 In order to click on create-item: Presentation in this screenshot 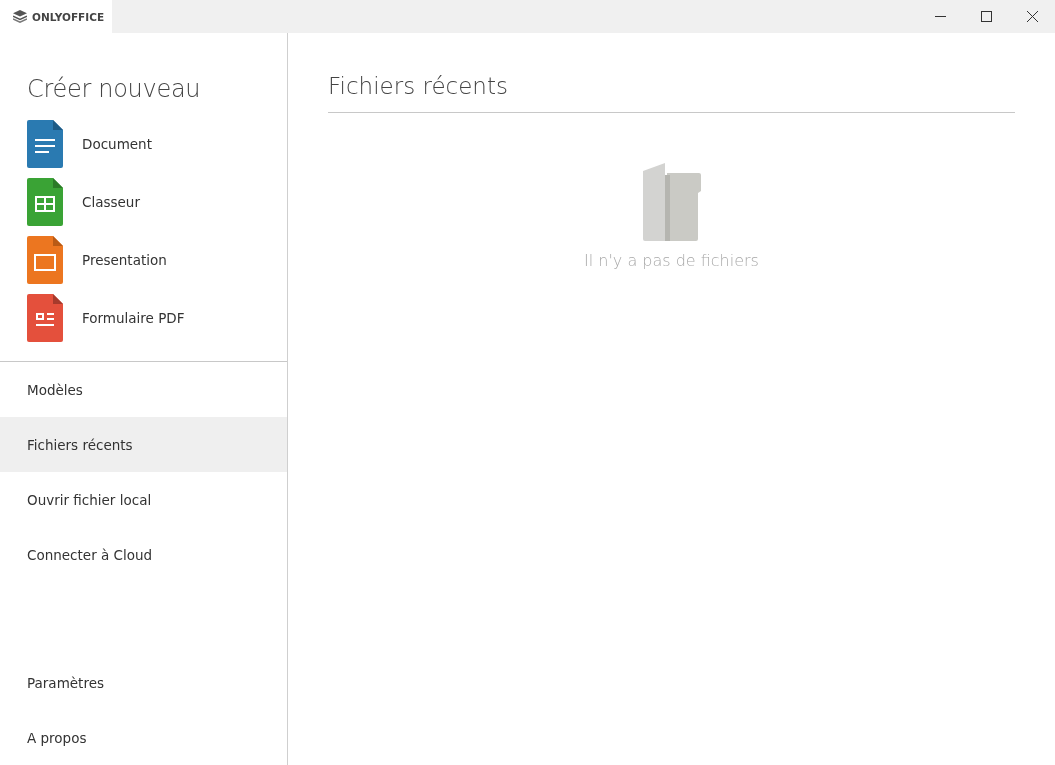, I will do `click(124, 260)`.